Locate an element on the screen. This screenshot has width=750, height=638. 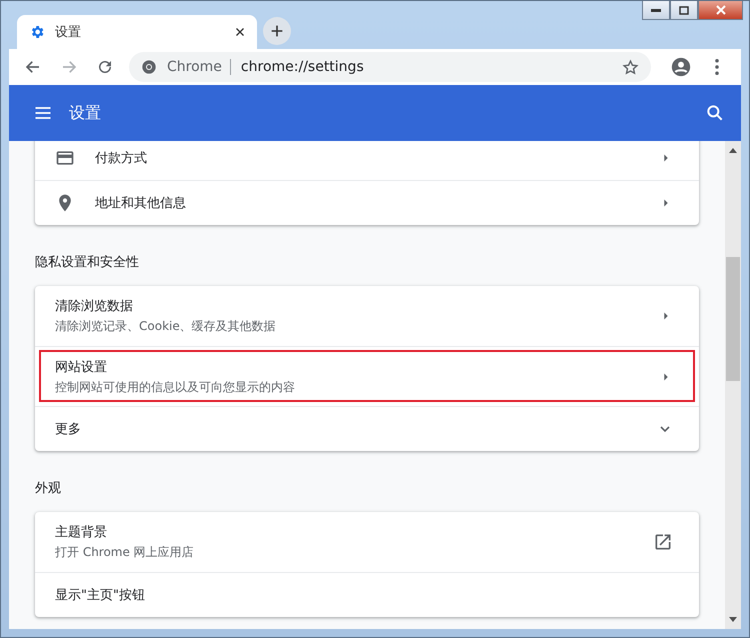
highlighted-settings-row: 网站设置 控制网站可使用的信息以及可向您显示的内容 is located at coordinates (367, 376).